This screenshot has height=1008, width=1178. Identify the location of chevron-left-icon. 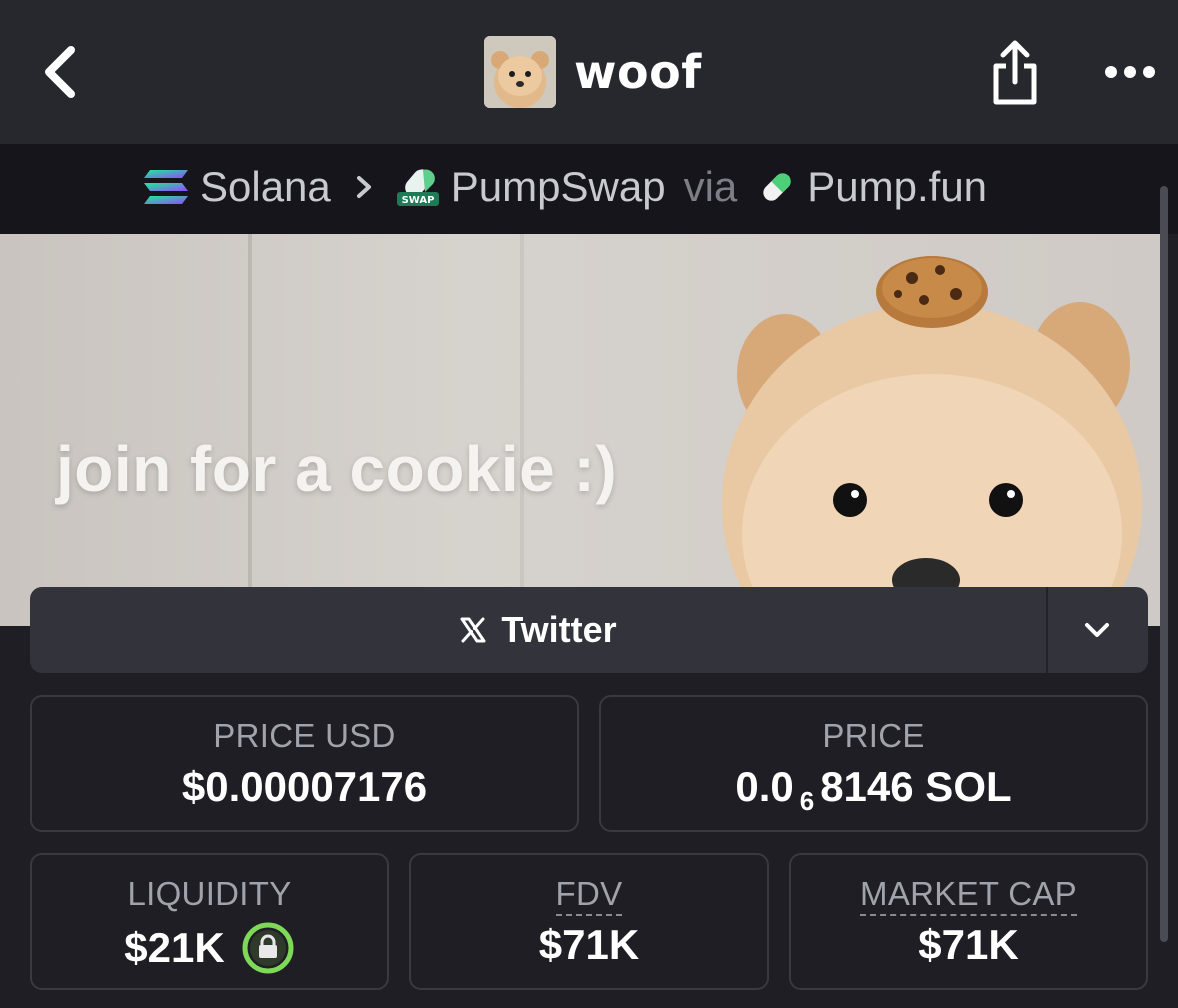
(60, 72).